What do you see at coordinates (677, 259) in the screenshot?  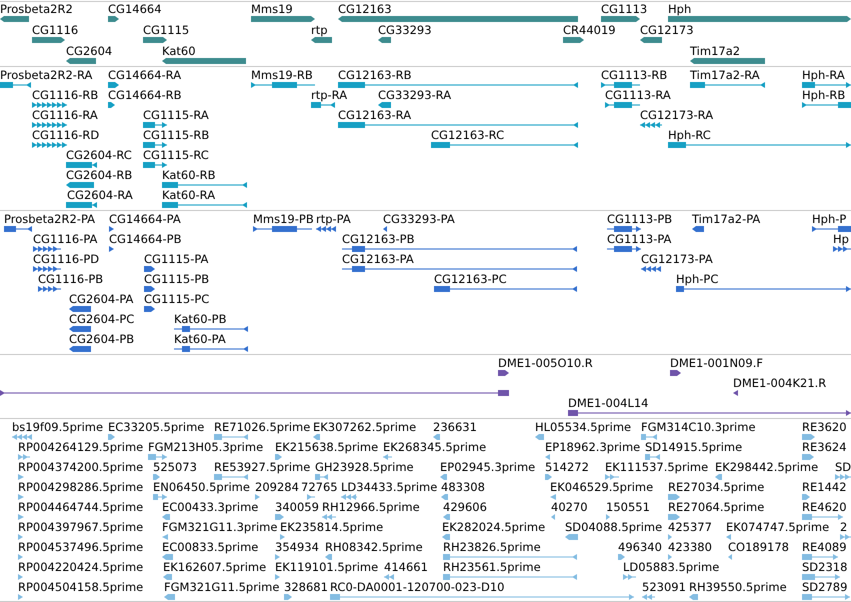 I see `protein-label: CG12173-PA` at bounding box center [677, 259].